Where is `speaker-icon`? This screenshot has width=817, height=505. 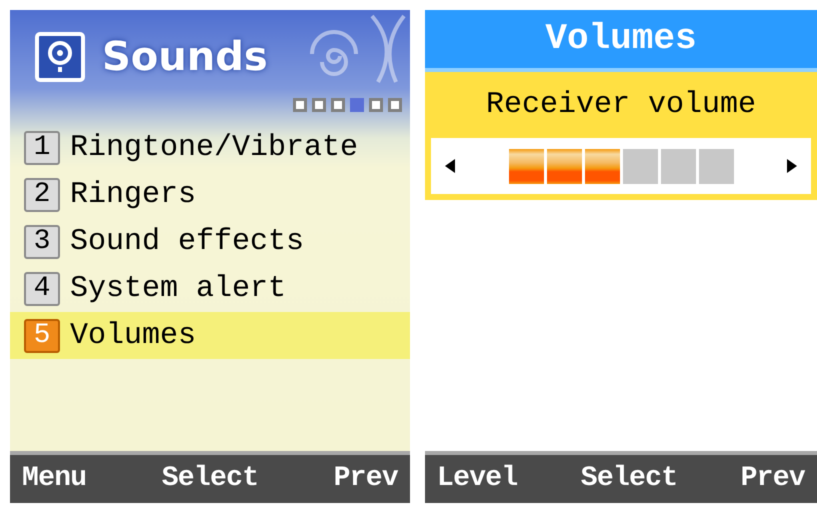
speaker-icon is located at coordinates (60, 57).